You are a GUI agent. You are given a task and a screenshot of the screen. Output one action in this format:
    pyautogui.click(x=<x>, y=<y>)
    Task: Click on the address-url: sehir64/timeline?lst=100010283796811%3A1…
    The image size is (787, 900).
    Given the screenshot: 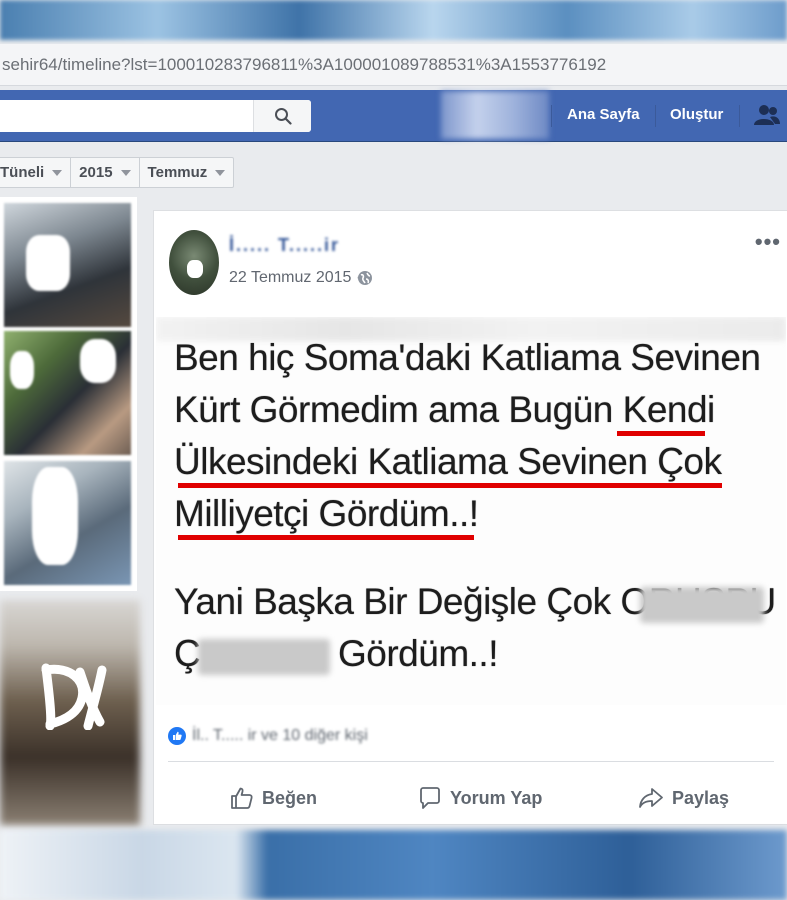 What is the action you would take?
    pyautogui.click(x=304, y=65)
    